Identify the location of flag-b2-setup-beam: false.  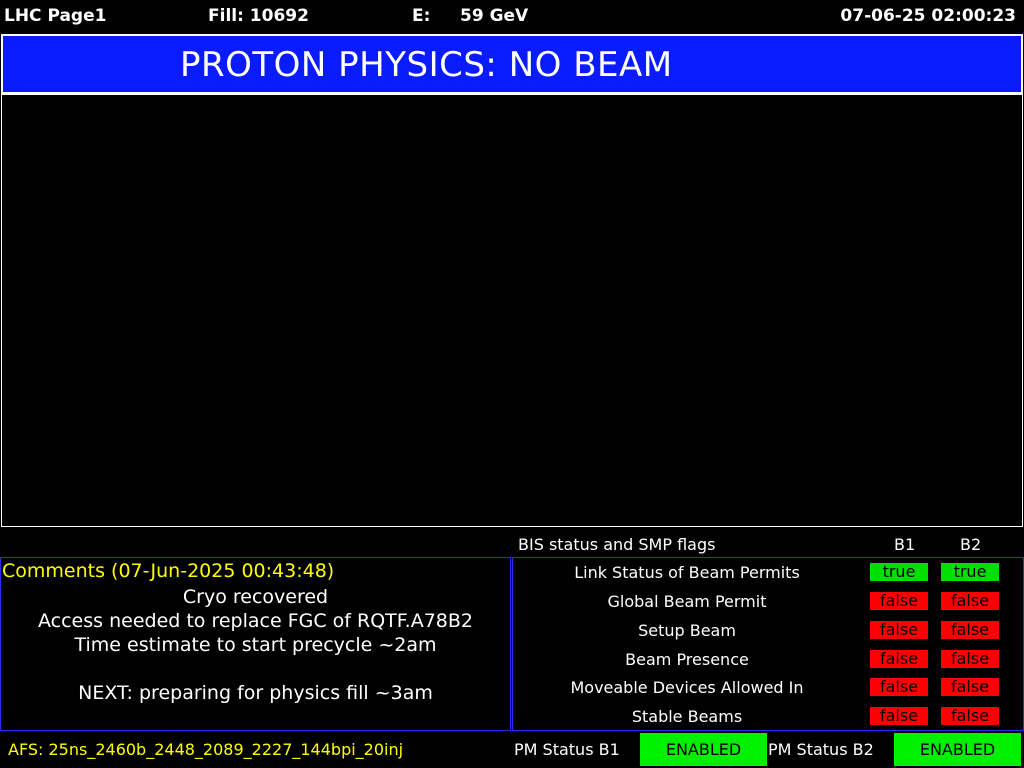
(970, 630).